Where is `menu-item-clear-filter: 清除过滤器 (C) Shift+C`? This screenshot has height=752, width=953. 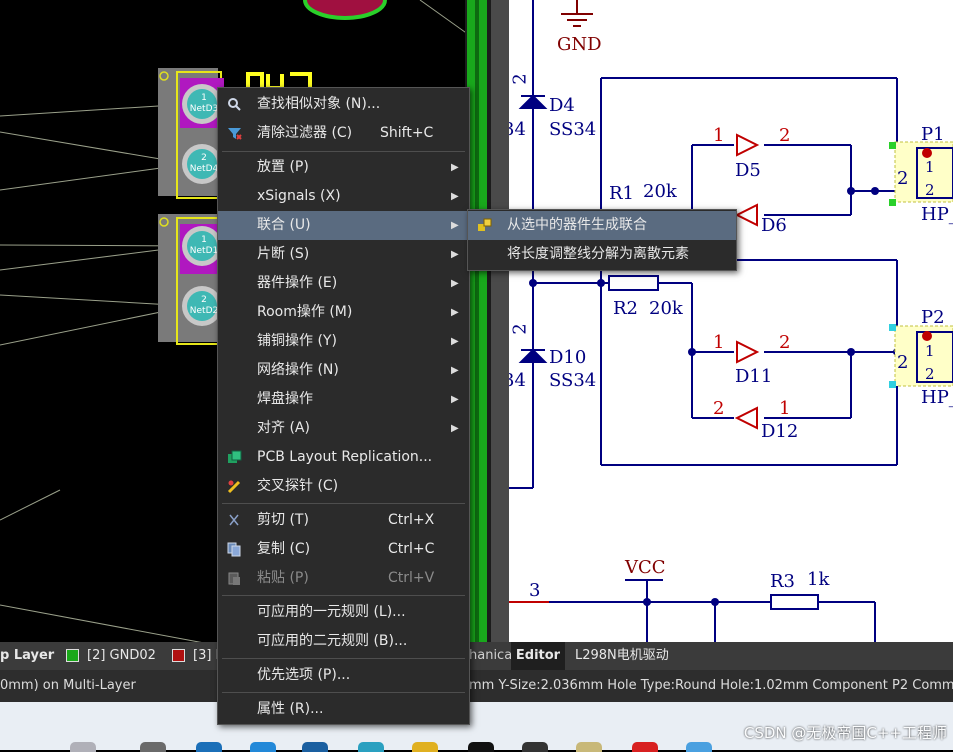
menu-item-clear-filter: 清除过滤器 (C) Shift+C is located at coordinates (343, 133).